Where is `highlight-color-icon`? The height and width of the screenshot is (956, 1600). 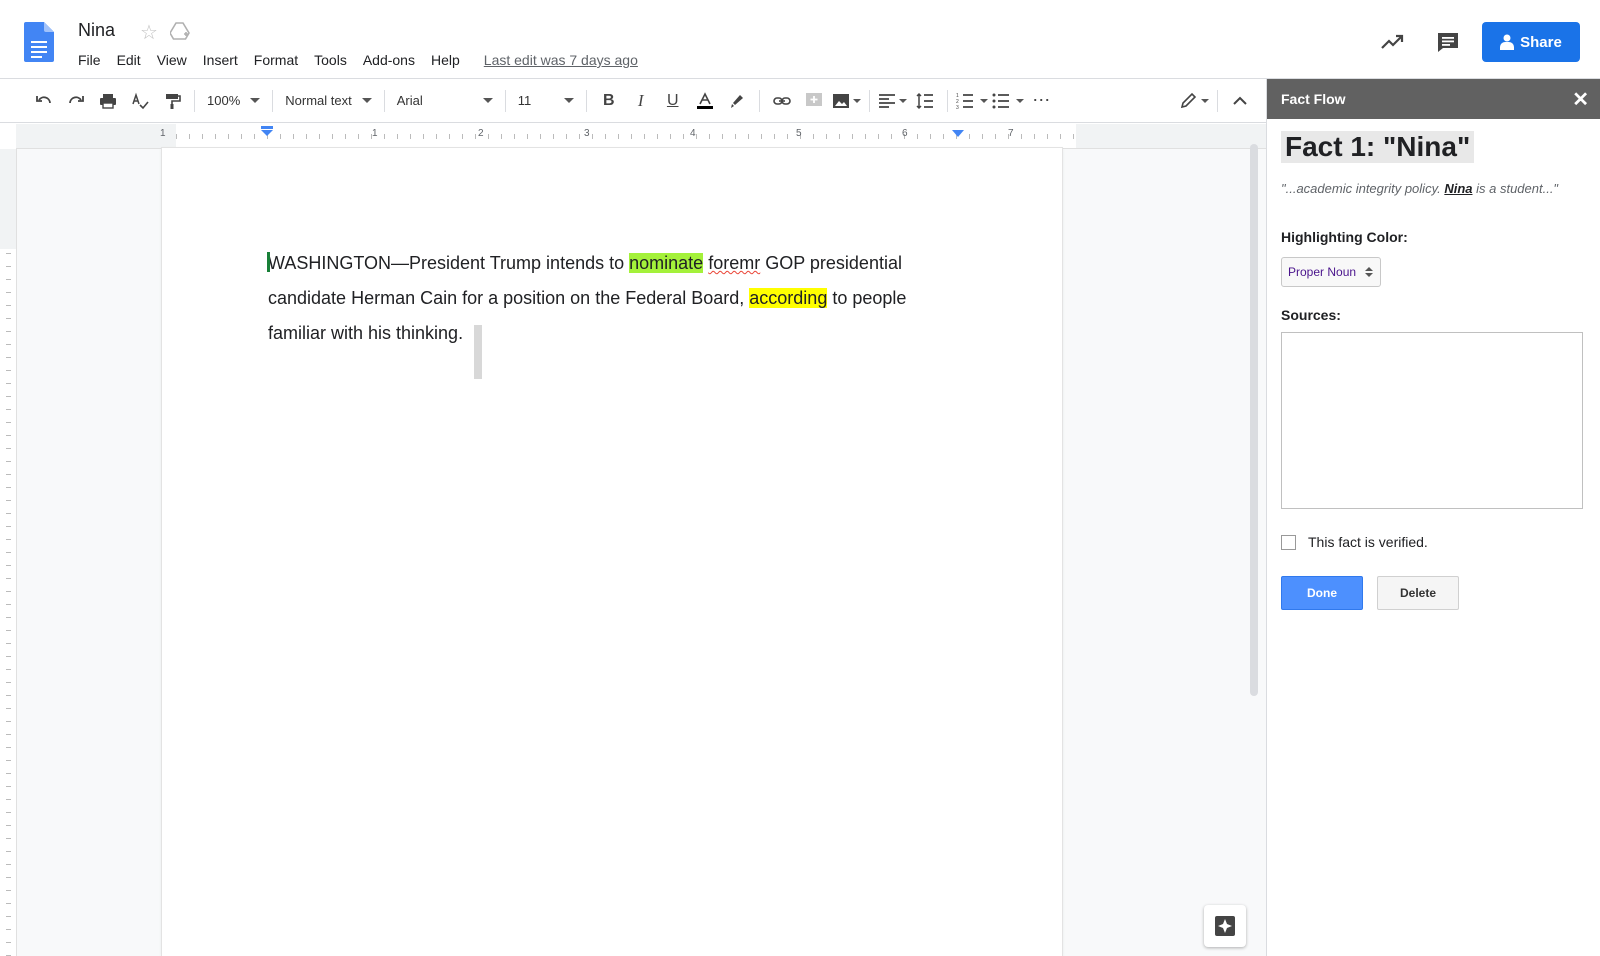
highlight-color-icon is located at coordinates (737, 101).